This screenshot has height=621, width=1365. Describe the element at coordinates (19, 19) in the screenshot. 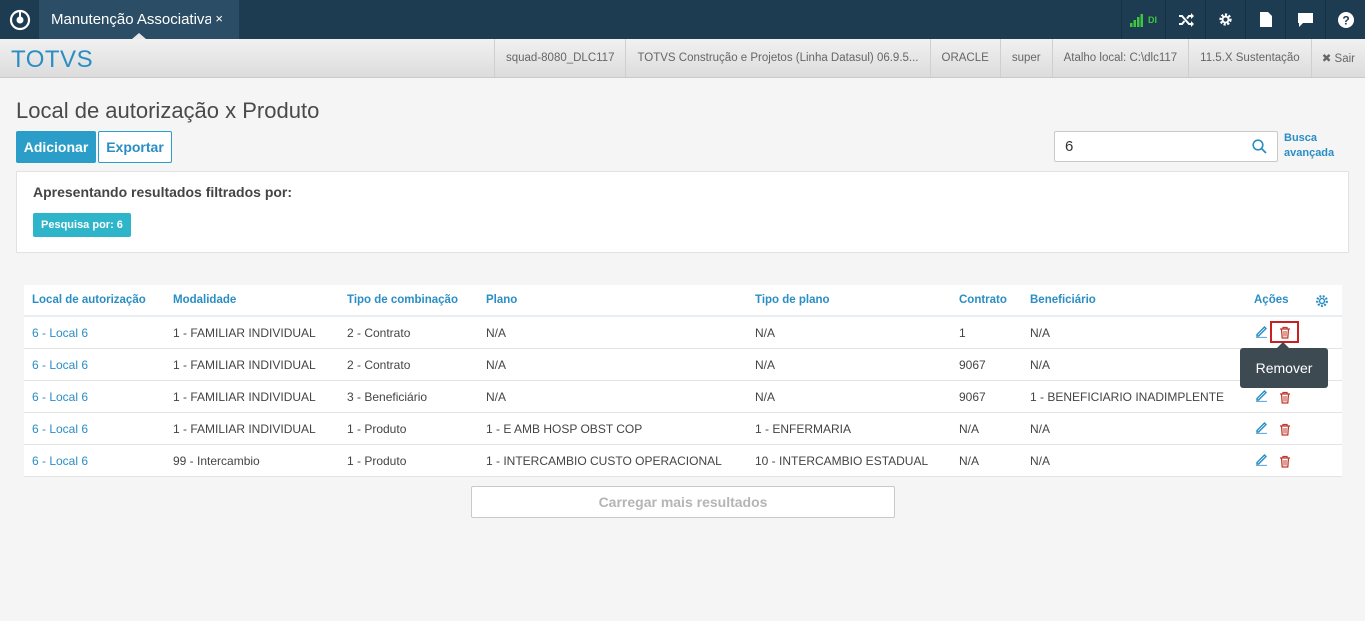

I see `logo-icon` at that location.